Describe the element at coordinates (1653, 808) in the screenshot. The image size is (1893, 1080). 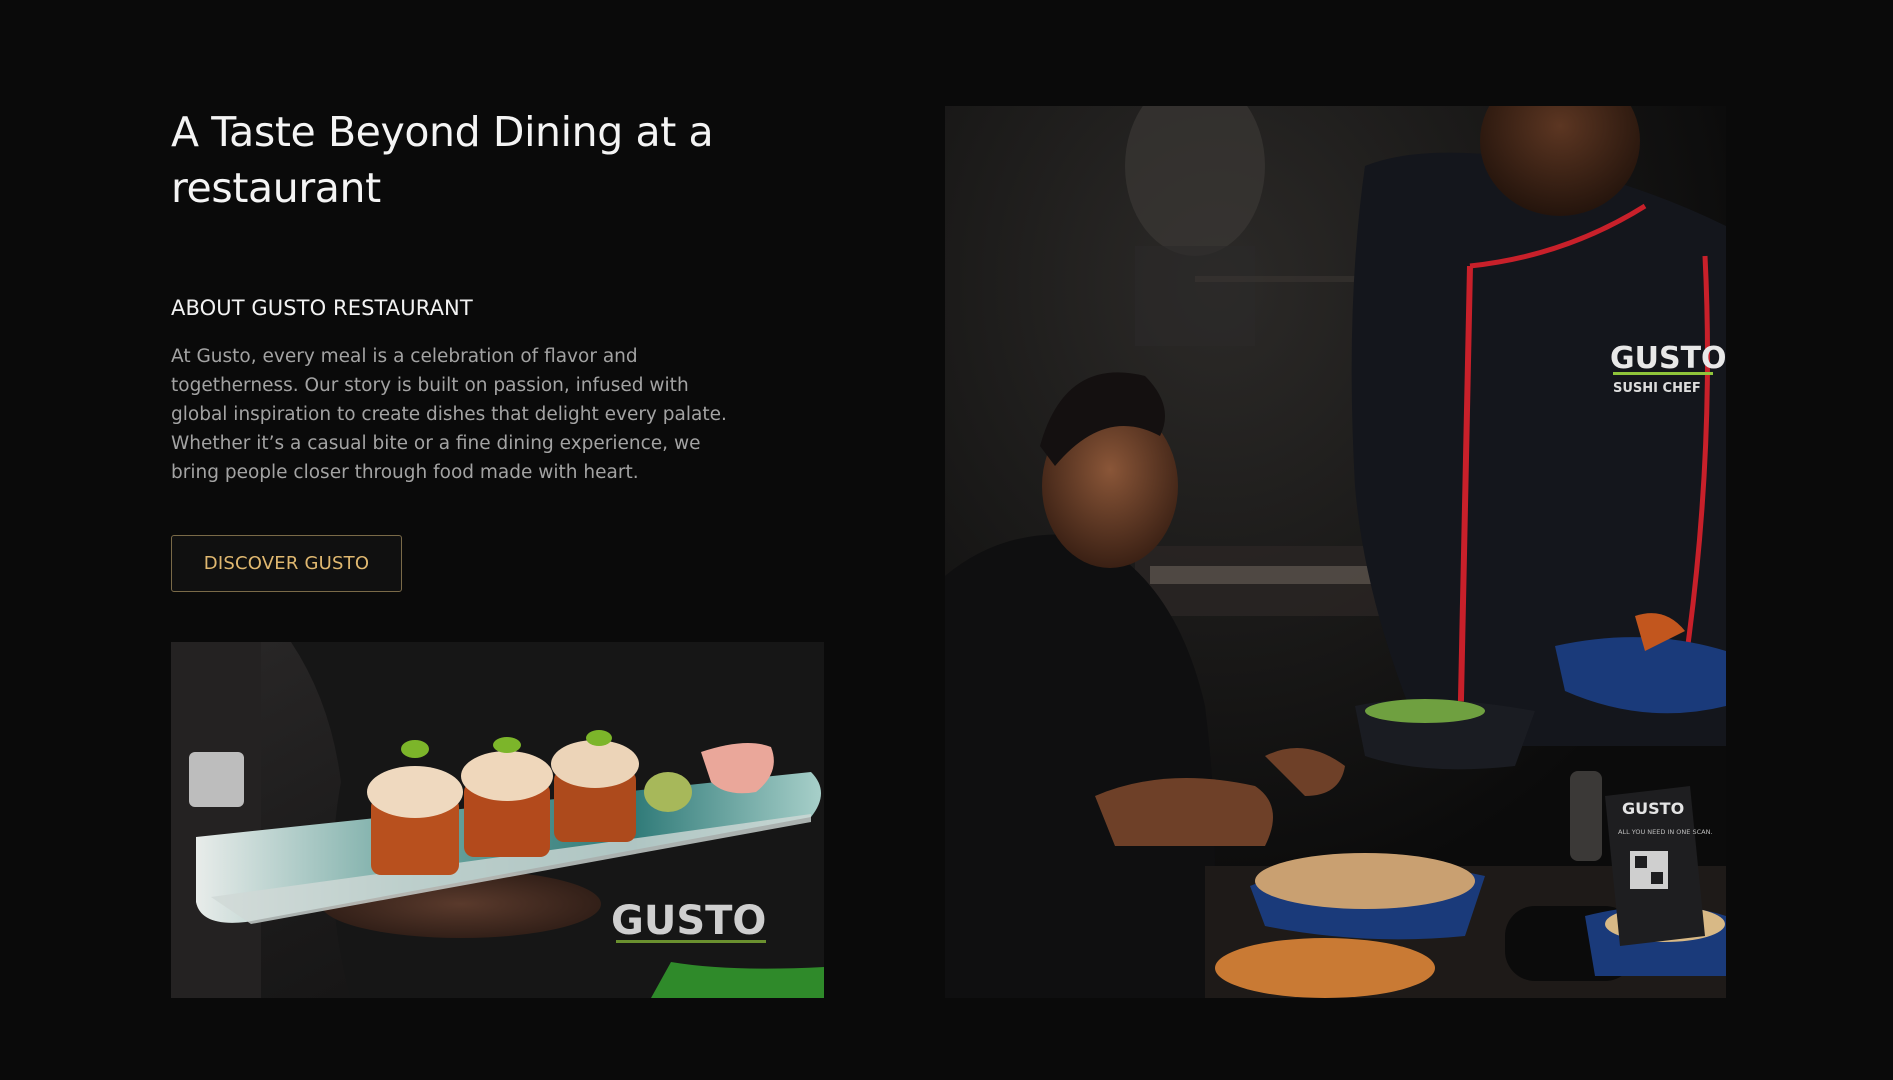
I see `table-card-logo: GUSTO` at that location.